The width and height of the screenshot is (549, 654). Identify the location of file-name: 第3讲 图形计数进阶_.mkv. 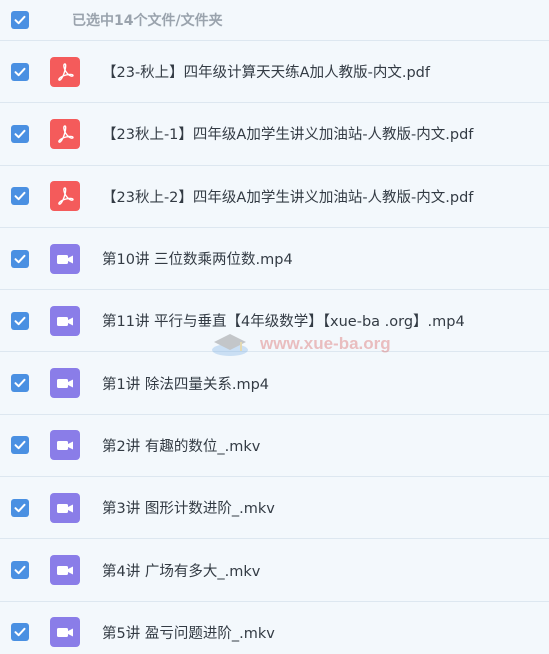
(188, 509).